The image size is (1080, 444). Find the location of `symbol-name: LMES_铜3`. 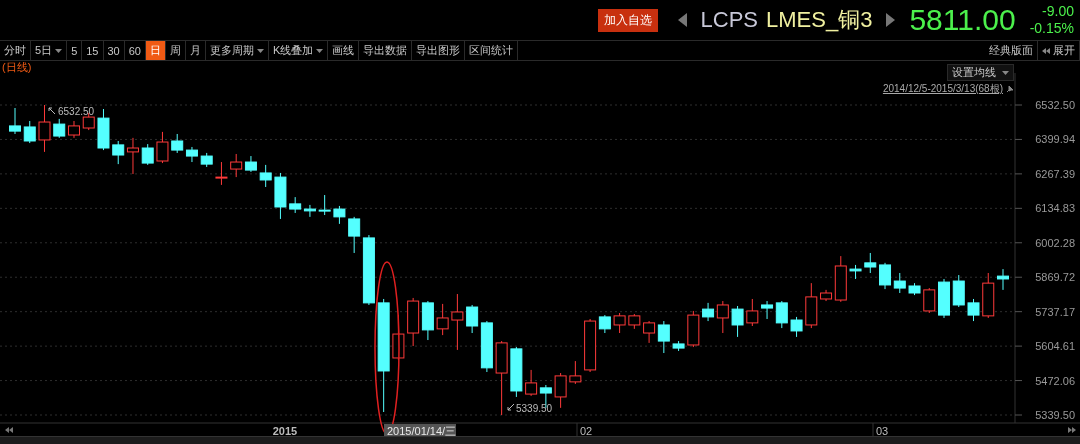

symbol-name: LMES_铜3 is located at coordinates (819, 20).